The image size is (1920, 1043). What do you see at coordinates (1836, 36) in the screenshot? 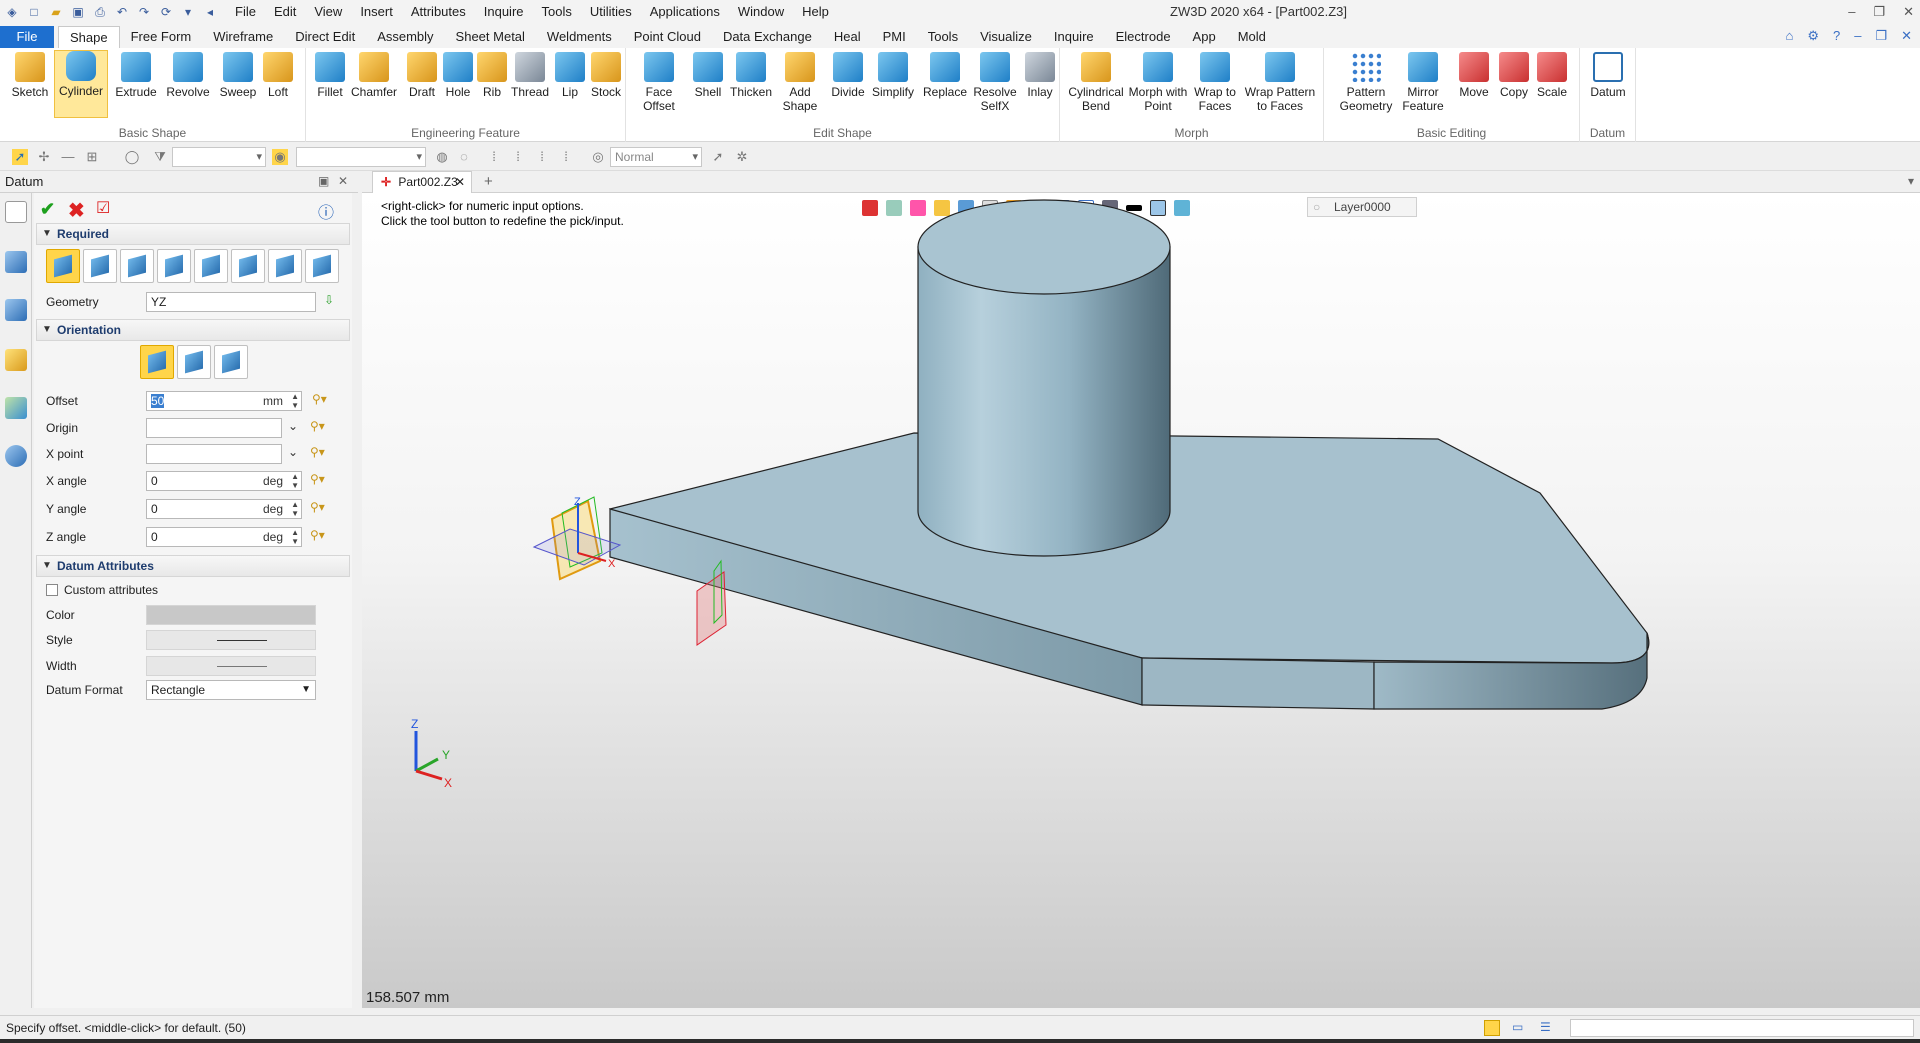
I see `help-icon: ?` at bounding box center [1836, 36].